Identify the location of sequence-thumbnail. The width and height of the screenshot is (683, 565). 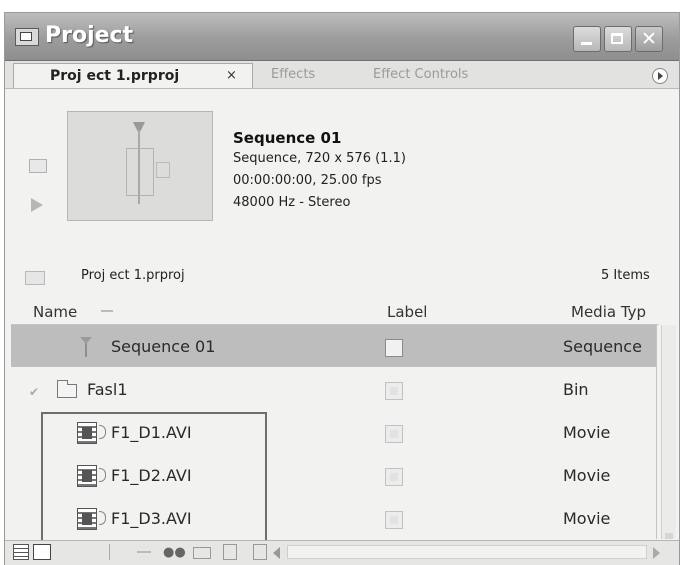
(140, 166).